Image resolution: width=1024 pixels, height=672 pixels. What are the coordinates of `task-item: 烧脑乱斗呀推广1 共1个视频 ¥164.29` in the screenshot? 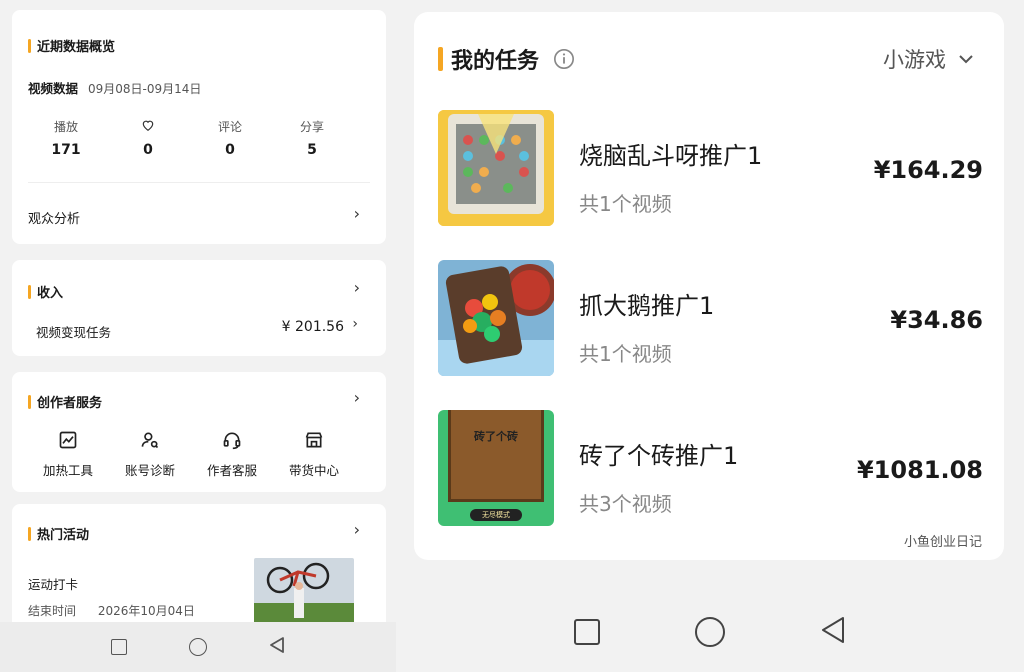 It's located at (710, 168).